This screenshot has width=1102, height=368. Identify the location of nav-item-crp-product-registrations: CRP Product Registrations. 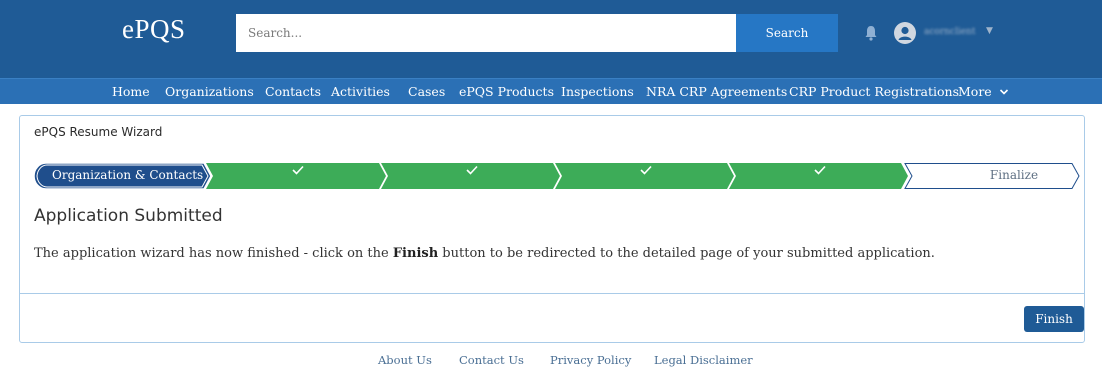
(874, 91).